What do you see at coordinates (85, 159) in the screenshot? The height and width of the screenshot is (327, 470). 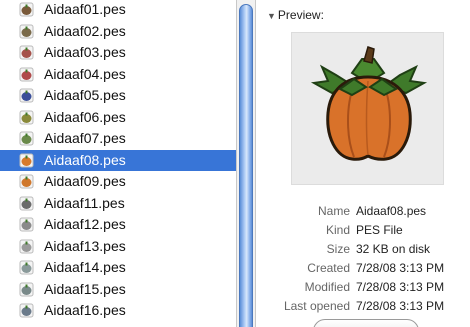 I see `file-name-label: Aidaaf08.pes` at bounding box center [85, 159].